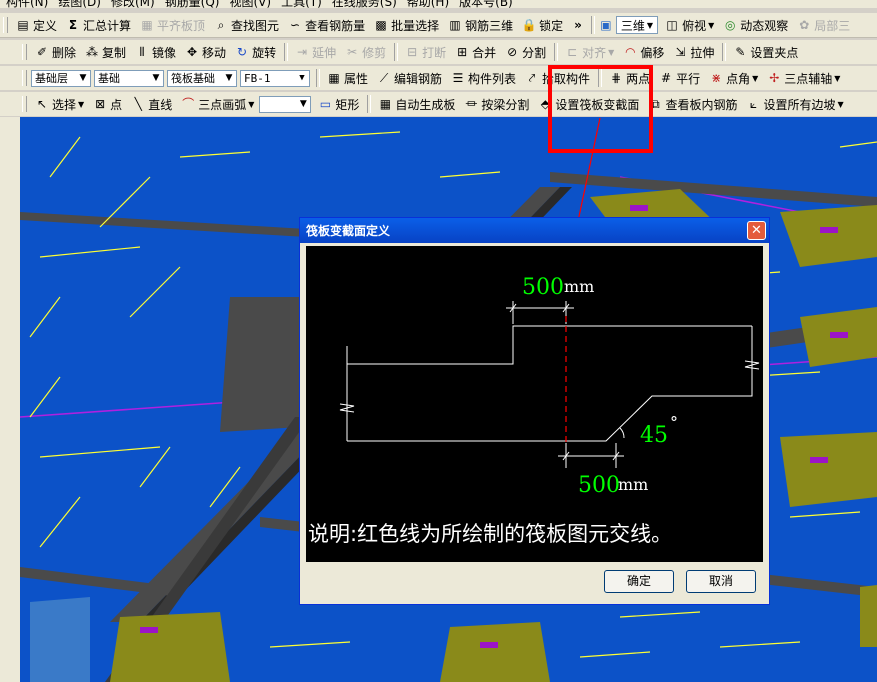  What do you see at coordinates (534, 230) in the screenshot?
I see `dialog-title: 筏板变截面定义` at bounding box center [534, 230].